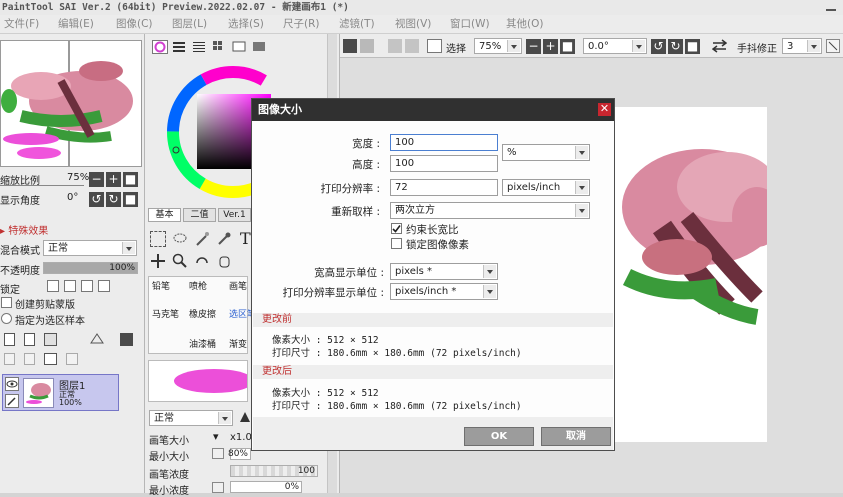  What do you see at coordinates (130, 199) in the screenshot?
I see `rotate-reset-button: ■` at bounding box center [130, 199].